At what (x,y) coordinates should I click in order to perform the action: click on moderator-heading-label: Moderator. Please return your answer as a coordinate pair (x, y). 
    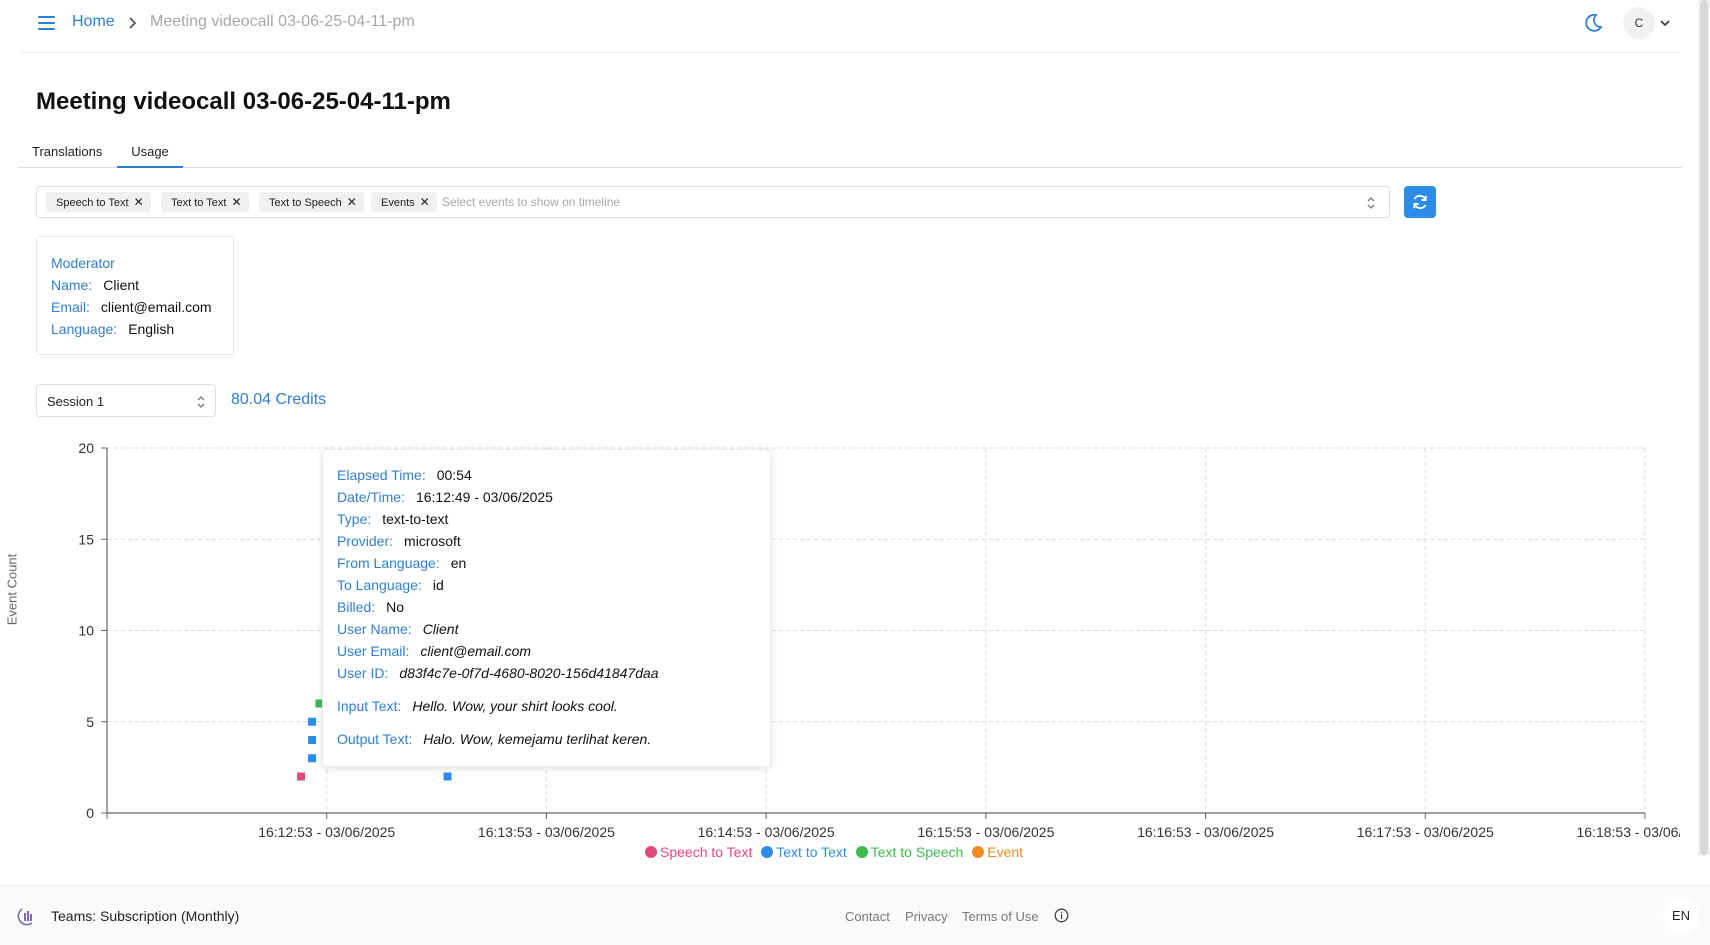
    Looking at the image, I should click on (83, 263).